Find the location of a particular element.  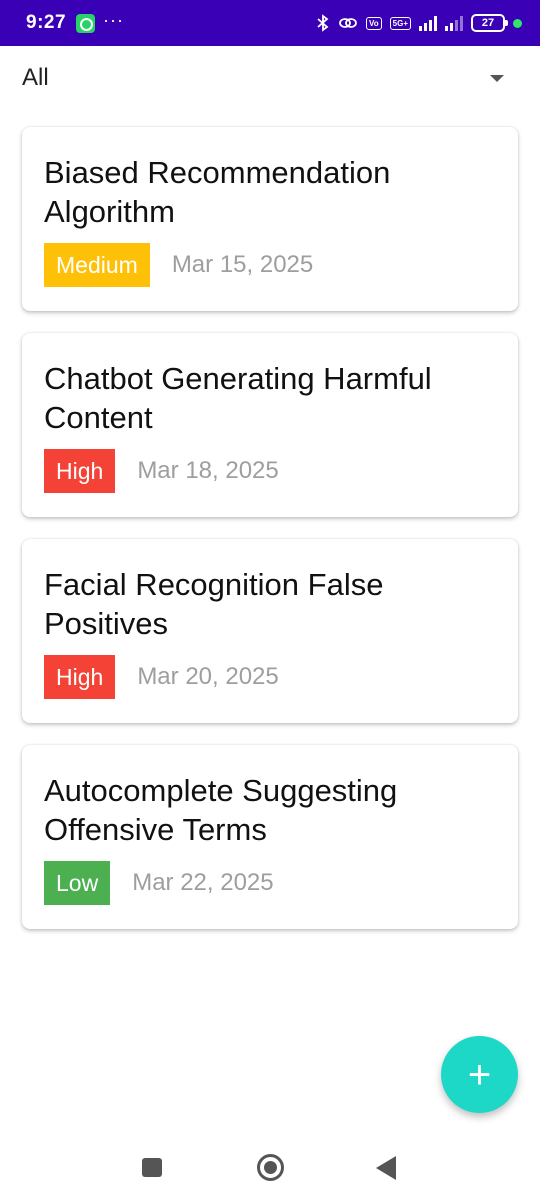

report-meta: Medium Mar 15, 2025 is located at coordinates (270, 265).